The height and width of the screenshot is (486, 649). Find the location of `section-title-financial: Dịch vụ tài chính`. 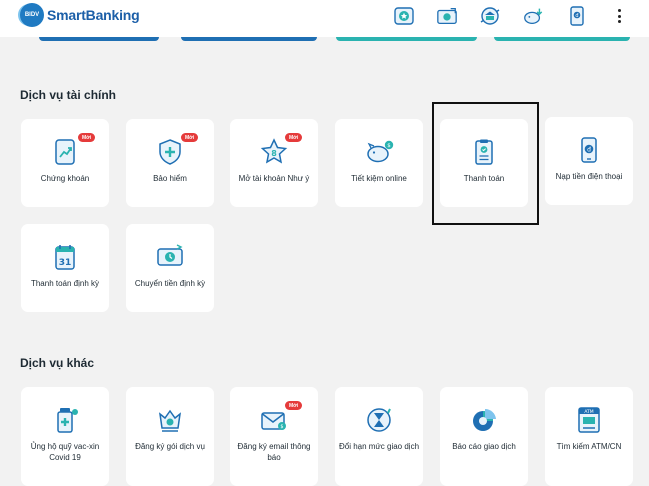

section-title-financial: Dịch vụ tài chính is located at coordinates (68, 95).